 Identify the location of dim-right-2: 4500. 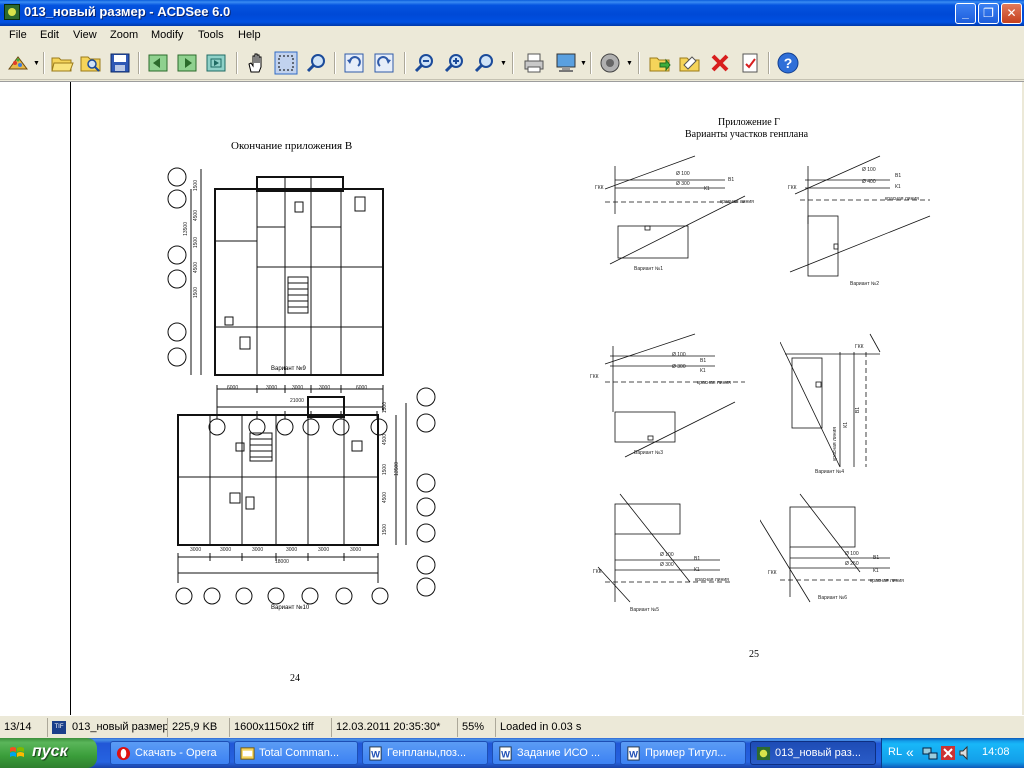
(385, 440).